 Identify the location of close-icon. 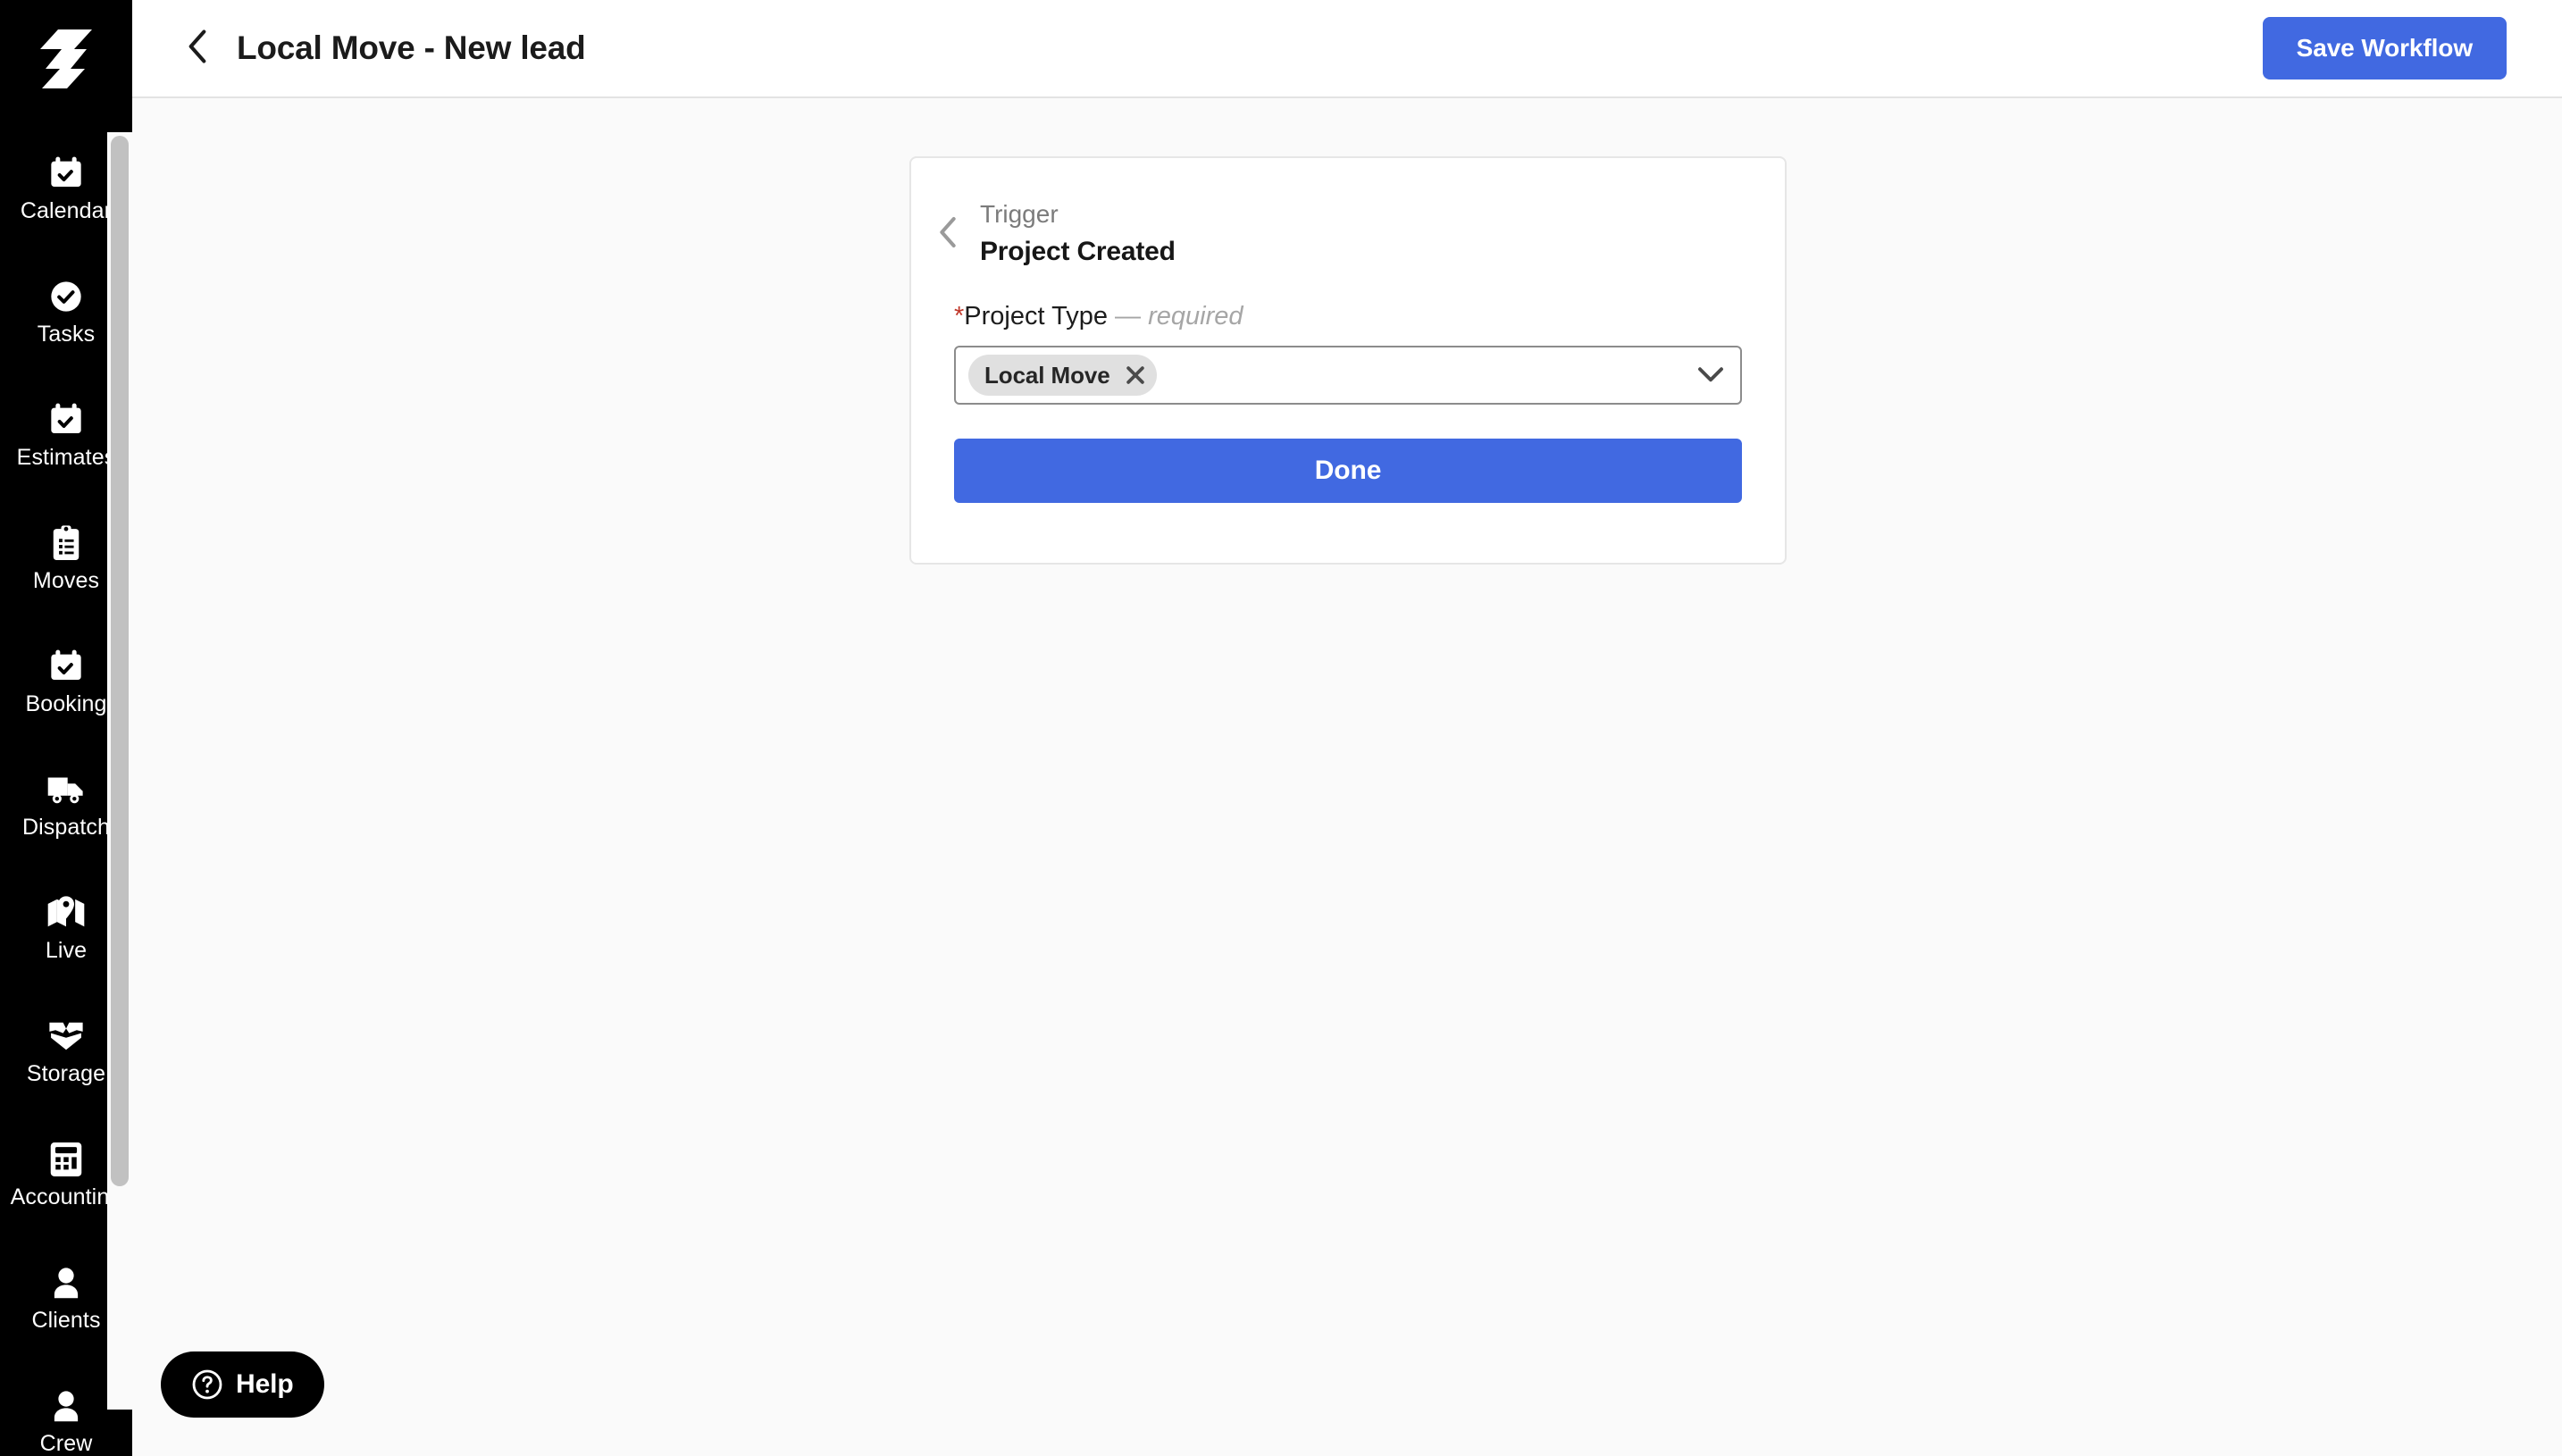
(1135, 375).